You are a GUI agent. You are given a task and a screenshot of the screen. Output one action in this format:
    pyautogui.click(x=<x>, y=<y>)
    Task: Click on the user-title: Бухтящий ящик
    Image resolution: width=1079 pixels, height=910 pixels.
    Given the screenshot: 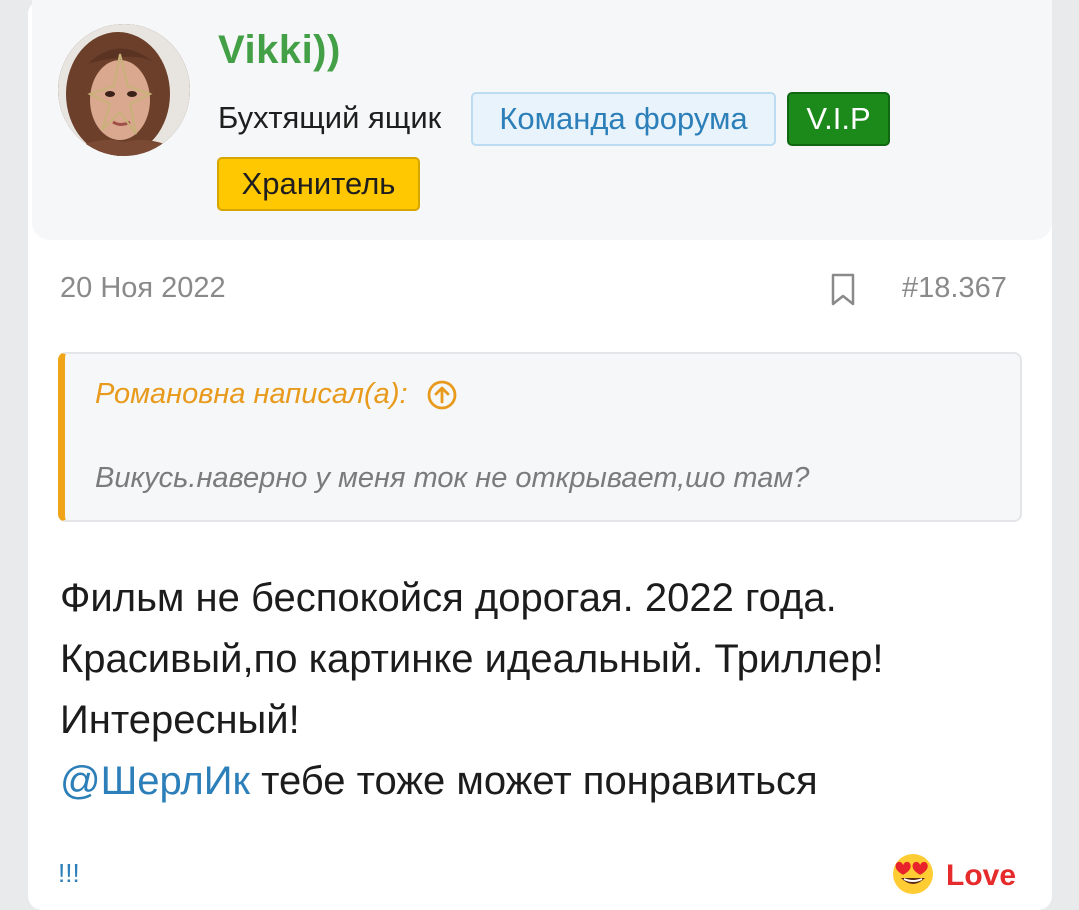 What is the action you would take?
    pyautogui.click(x=330, y=117)
    